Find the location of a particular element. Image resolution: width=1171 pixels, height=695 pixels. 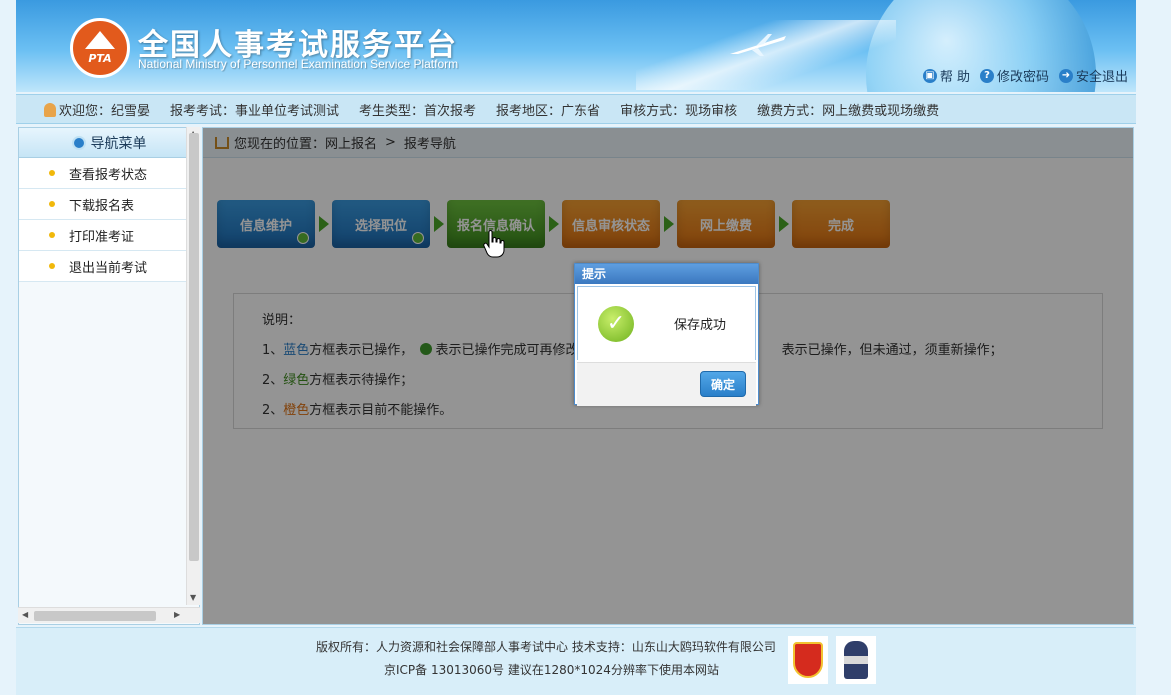

change-password-link: ? 修改密码 is located at coordinates (1014, 75).